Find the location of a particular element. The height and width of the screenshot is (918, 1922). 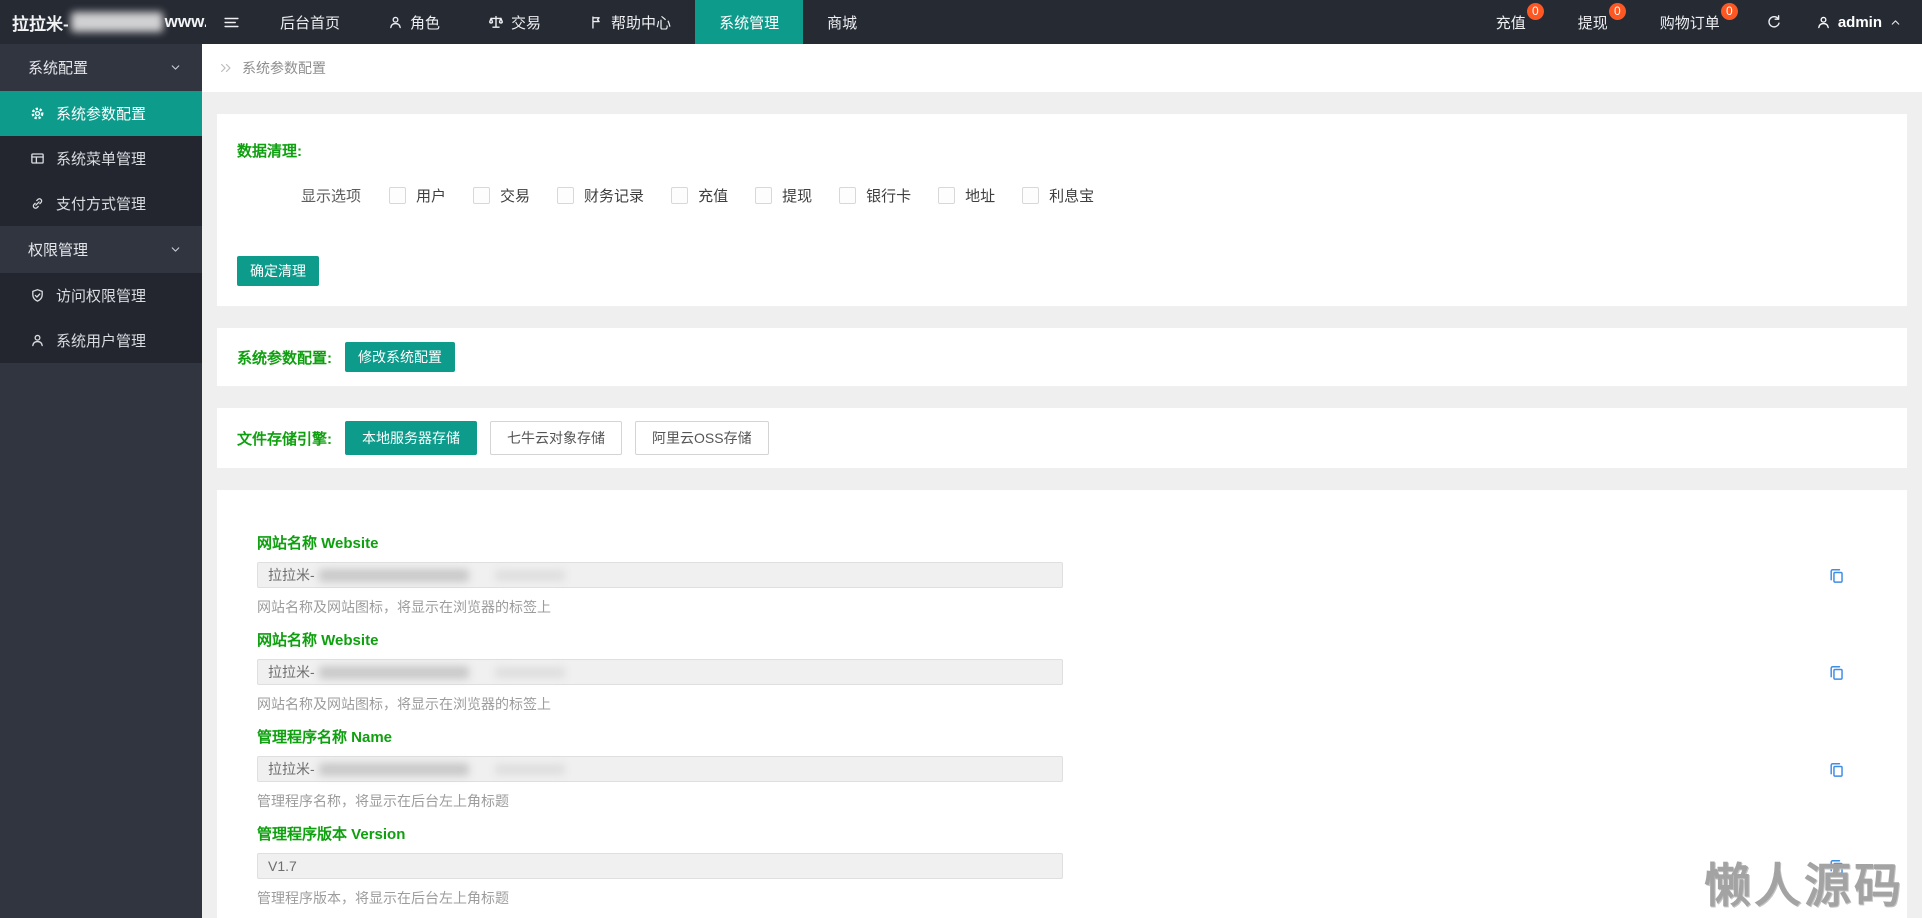

cleanup-options-row: 显示选项 用户 交易 财务记录 充值 提现 银行卡 地址 利息宝 is located at coordinates (1094, 195).